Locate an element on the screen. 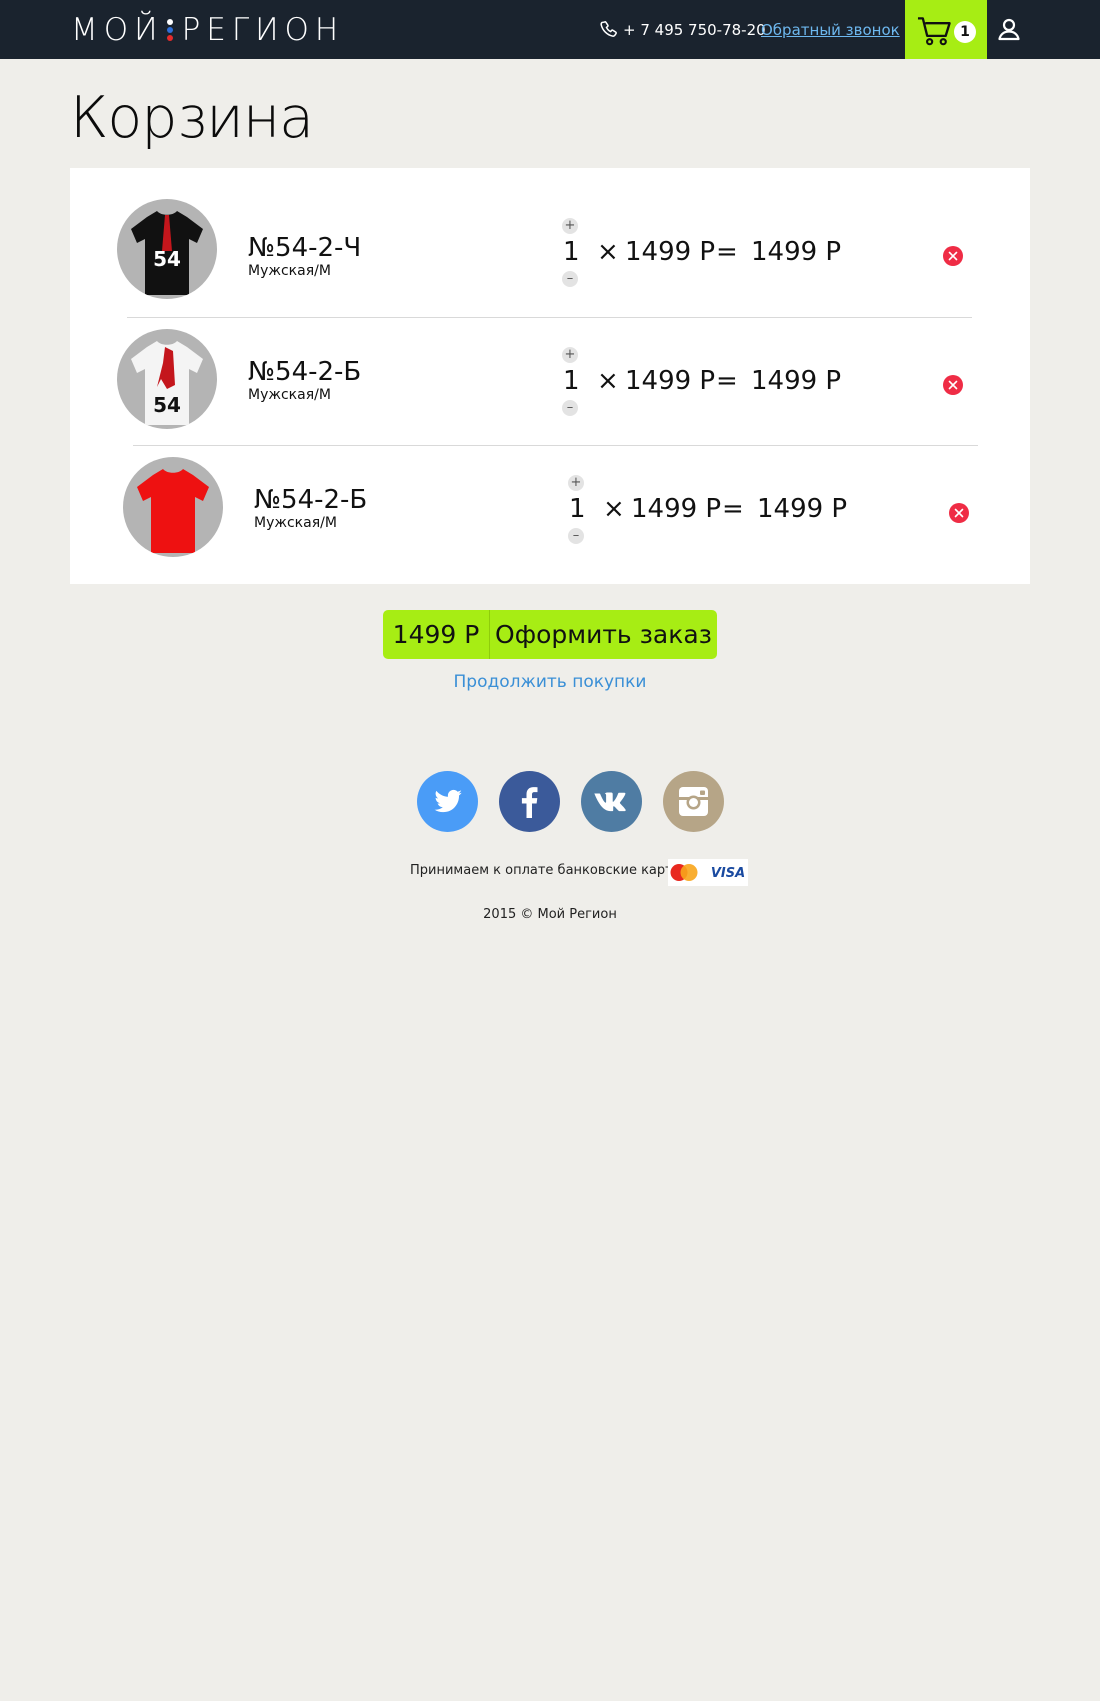 This screenshot has height=1701, width=1100. user-account-icon is located at coordinates (1009, 29).